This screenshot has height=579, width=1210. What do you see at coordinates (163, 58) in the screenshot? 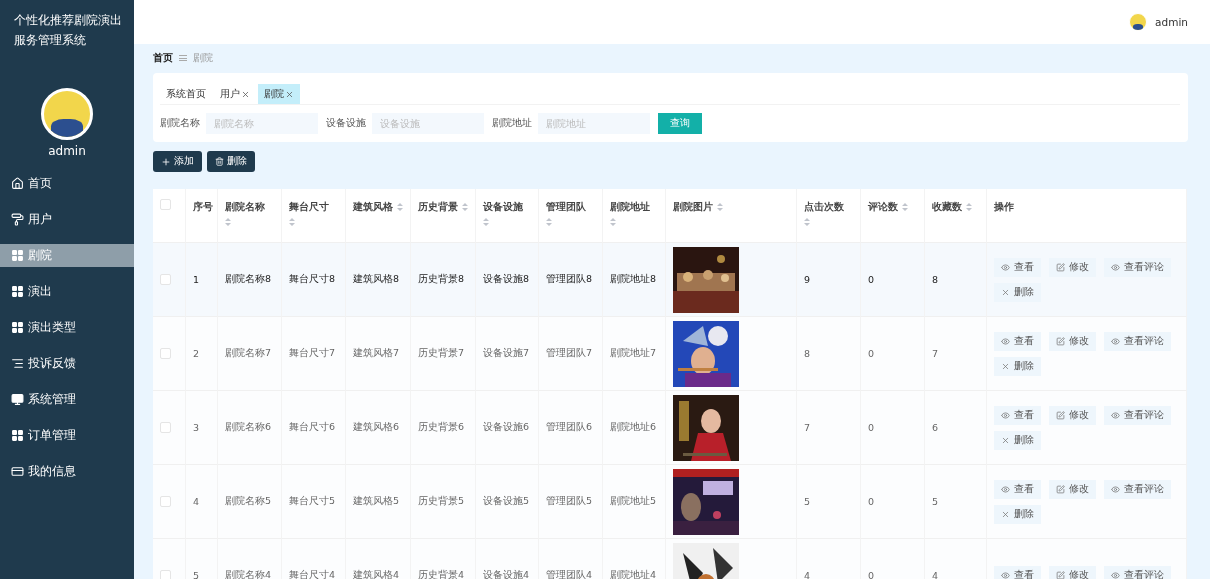
I see `breadcrumb-item: 首页` at bounding box center [163, 58].